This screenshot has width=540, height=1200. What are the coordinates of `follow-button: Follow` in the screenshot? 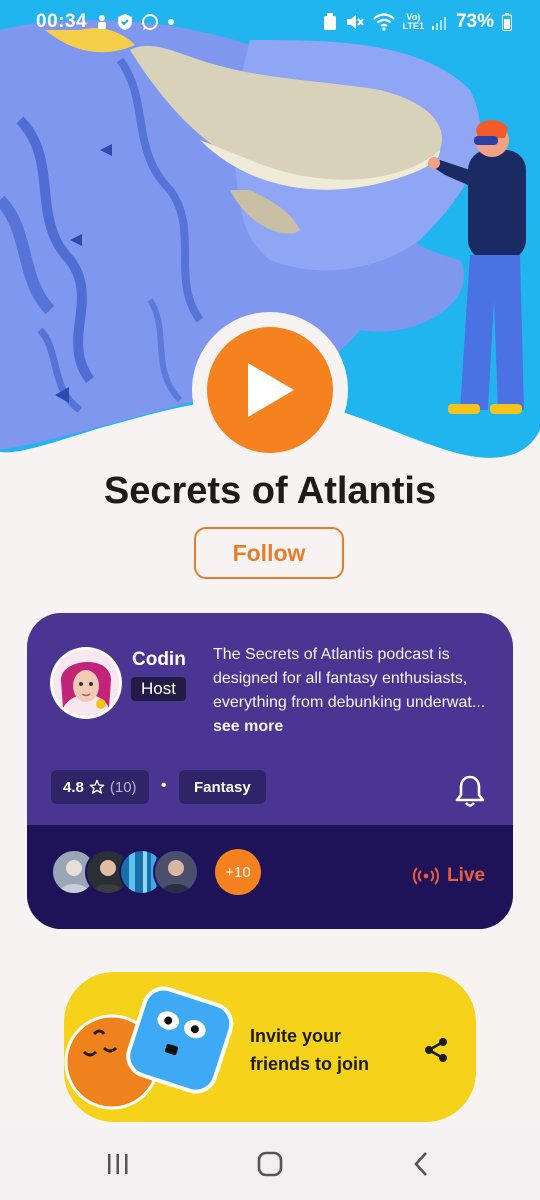 It's located at (269, 553).